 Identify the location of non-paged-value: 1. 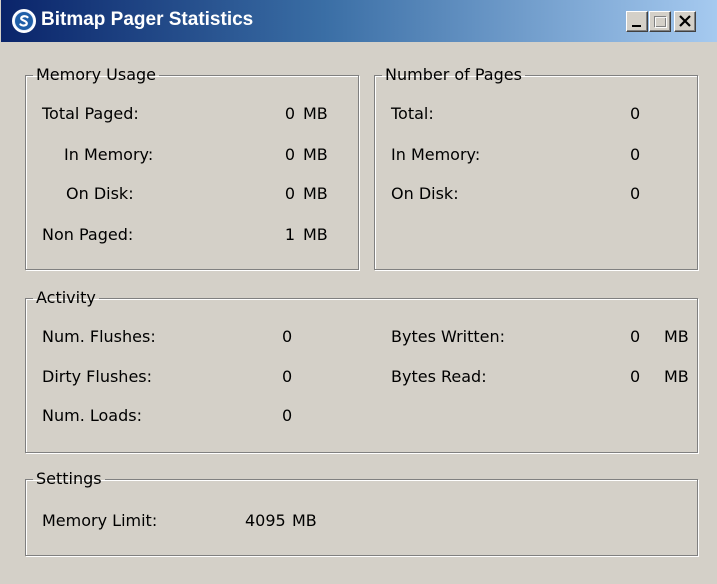
(289, 234).